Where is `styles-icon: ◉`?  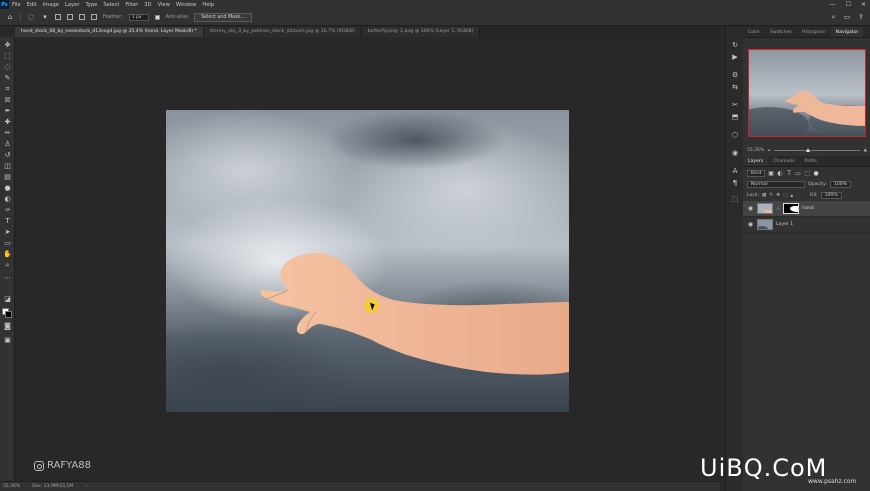 styles-icon: ◉ is located at coordinates (735, 153).